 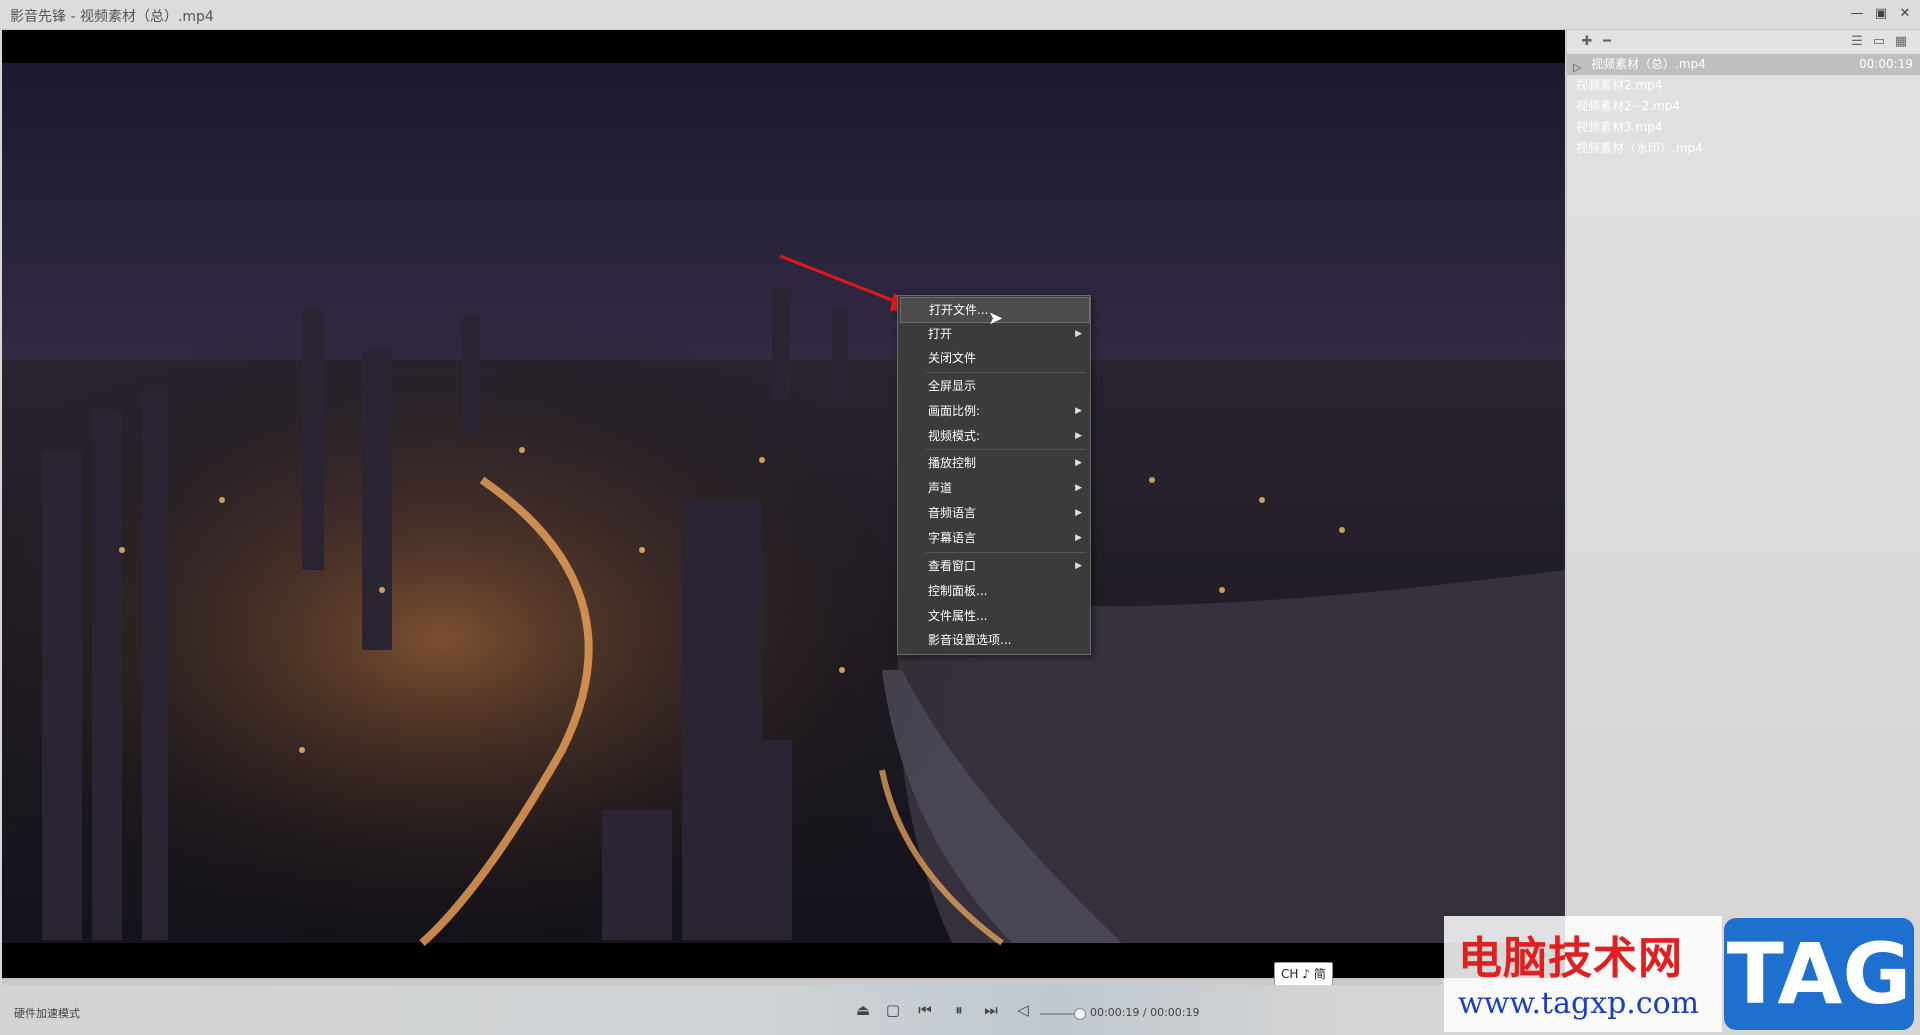 I want to click on hw-accel-label: 硬件加速模式, so click(x=47, y=1013).